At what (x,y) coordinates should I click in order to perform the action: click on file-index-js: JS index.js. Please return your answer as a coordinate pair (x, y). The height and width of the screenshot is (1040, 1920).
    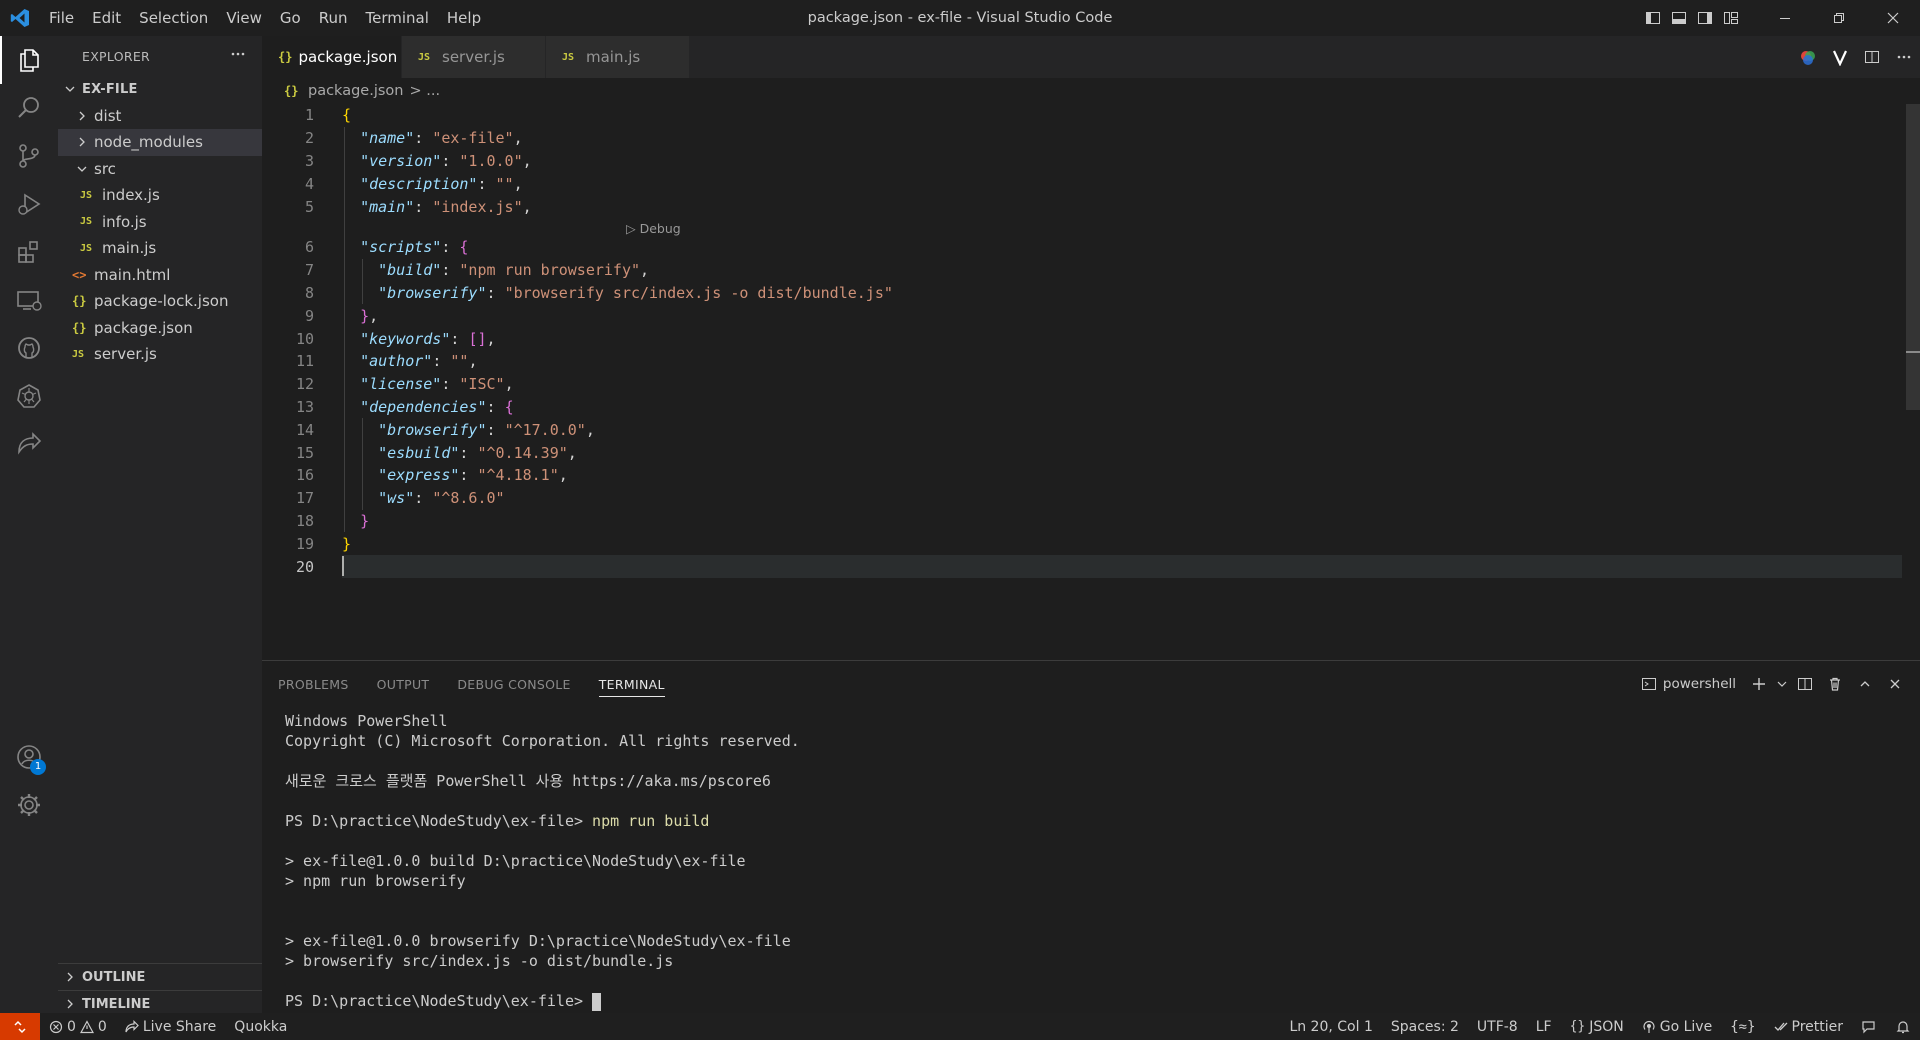
    Looking at the image, I should click on (160, 195).